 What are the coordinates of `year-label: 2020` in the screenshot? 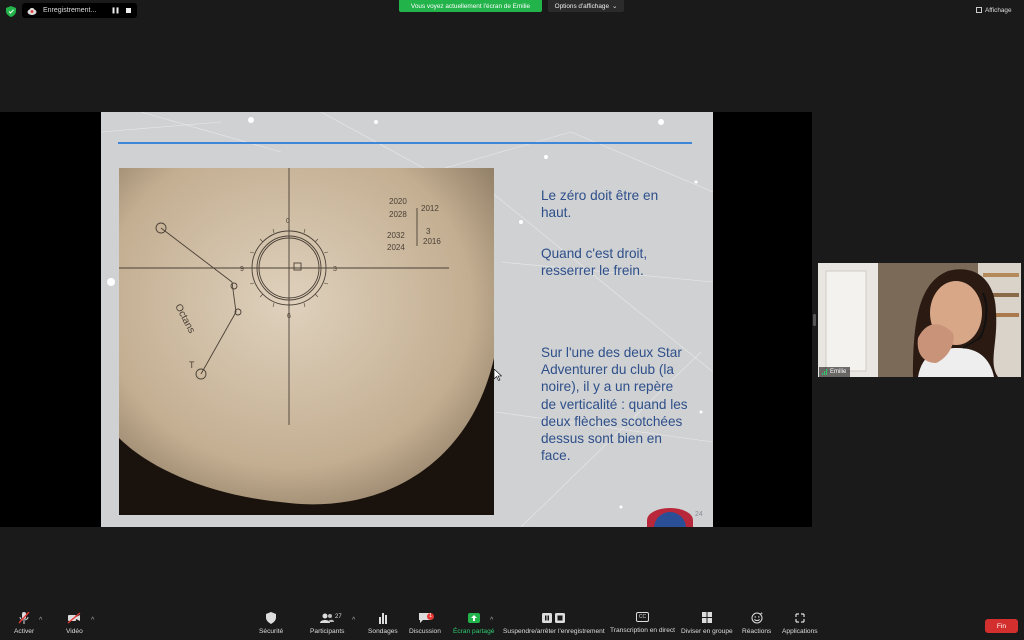 It's located at (398, 201).